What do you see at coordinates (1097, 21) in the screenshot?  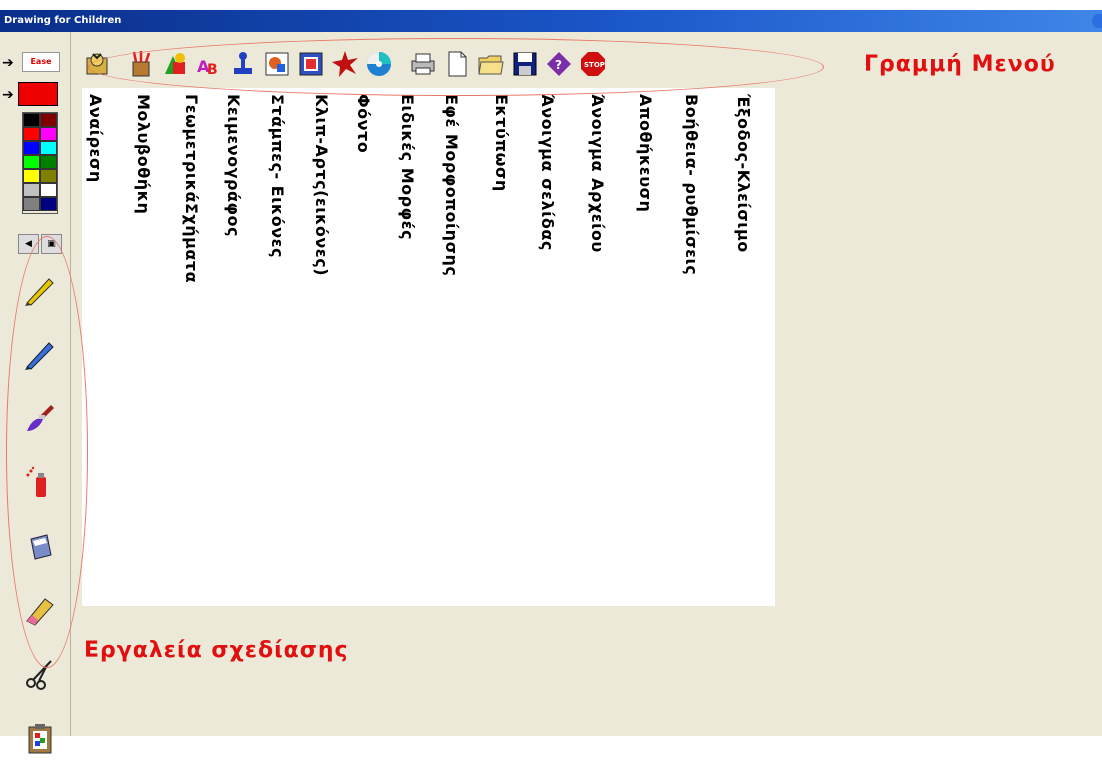 I see `window-control` at bounding box center [1097, 21].